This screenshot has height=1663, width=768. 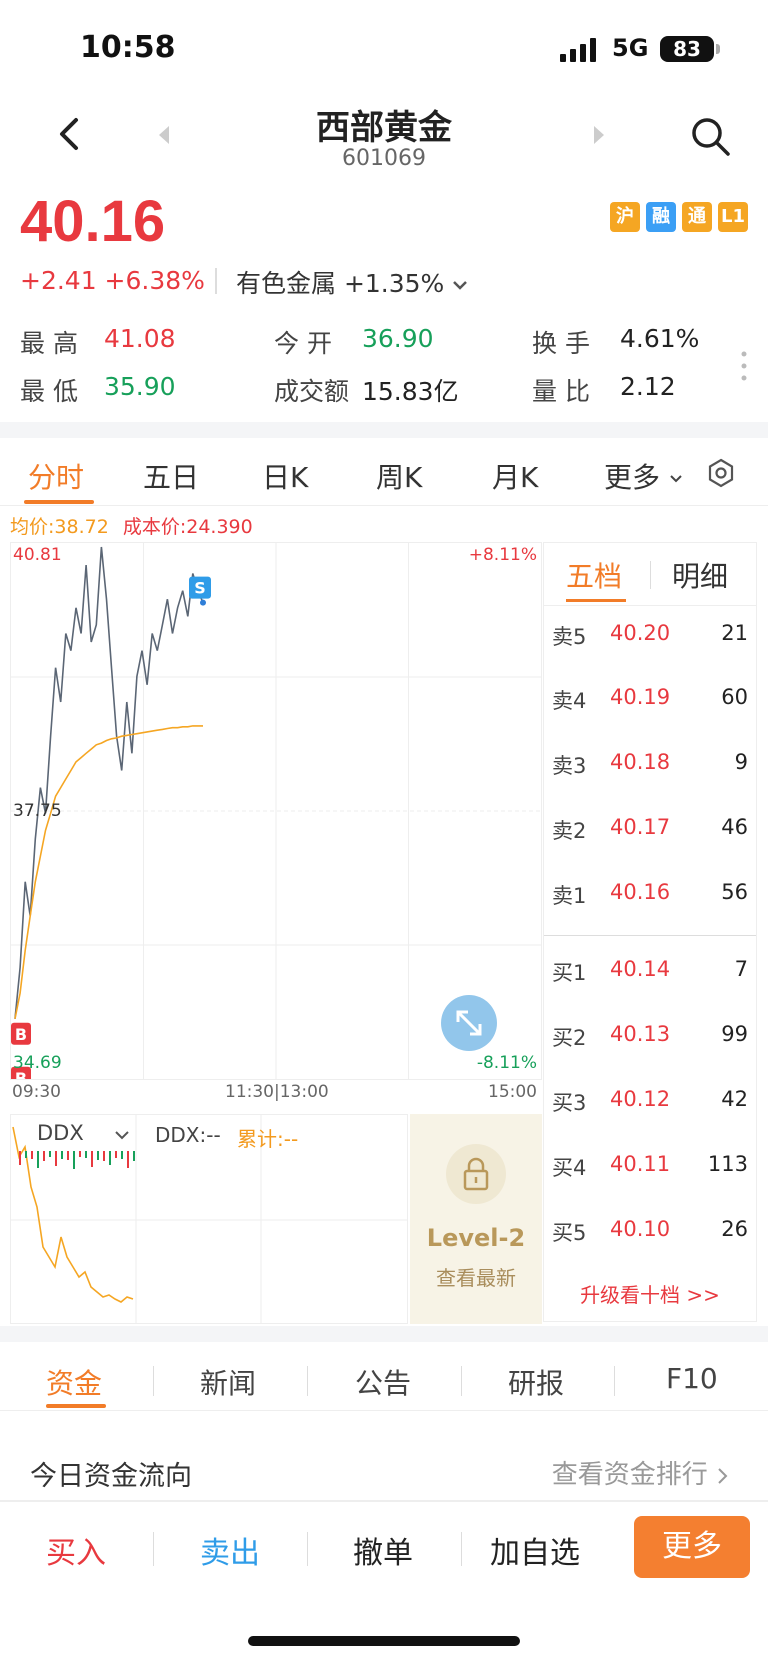 What do you see at coordinates (640, 762) in the screenshot?
I see `ask-price: 40.18` at bounding box center [640, 762].